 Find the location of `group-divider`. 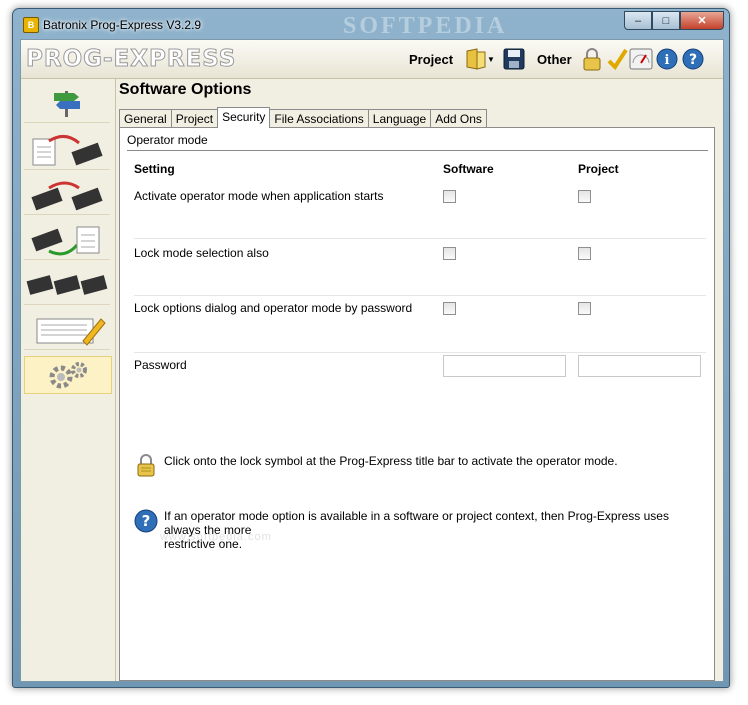

group-divider is located at coordinates (417, 150).